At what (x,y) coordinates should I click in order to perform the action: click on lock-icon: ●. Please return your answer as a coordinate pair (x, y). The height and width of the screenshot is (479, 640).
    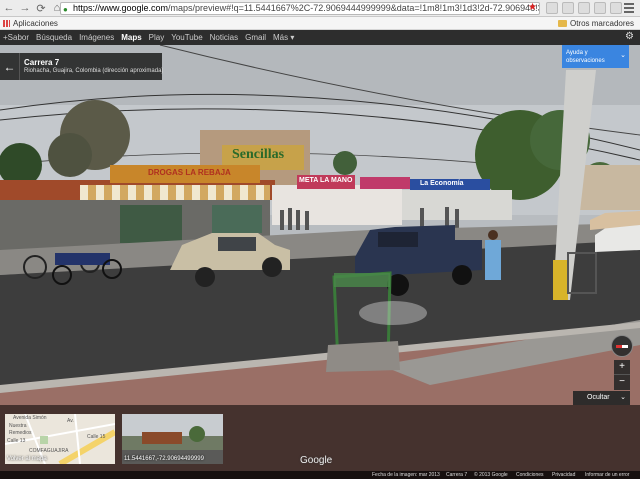
    Looking at the image, I should click on (65, 9).